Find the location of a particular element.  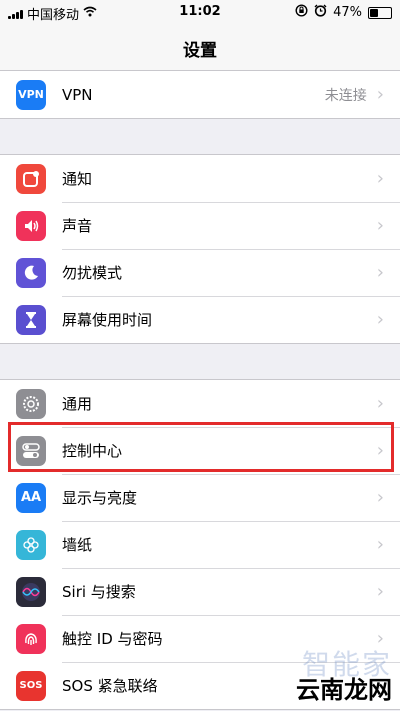

settings-row-sounds: 声音 › is located at coordinates (200, 225).